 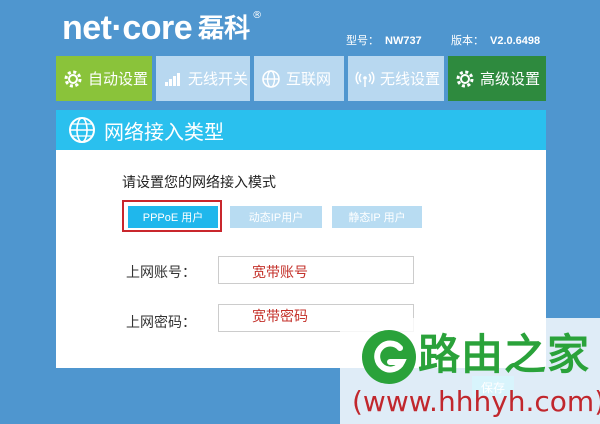 I want to click on panel-title: 网络接入类型, so click(x=164, y=131).